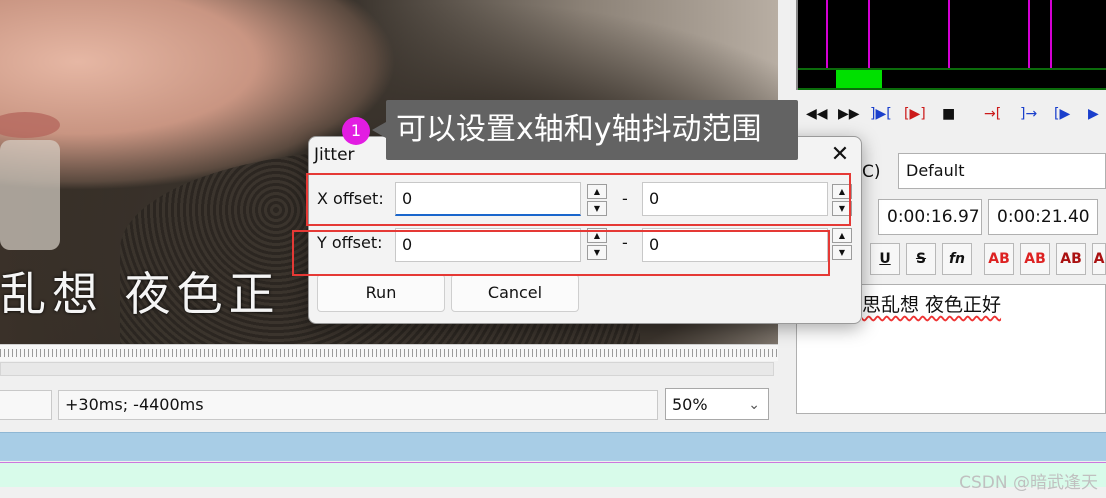 The image size is (1106, 498). Describe the element at coordinates (717, 404) in the screenshot. I see `zoom-select: 50% ⌄` at that location.